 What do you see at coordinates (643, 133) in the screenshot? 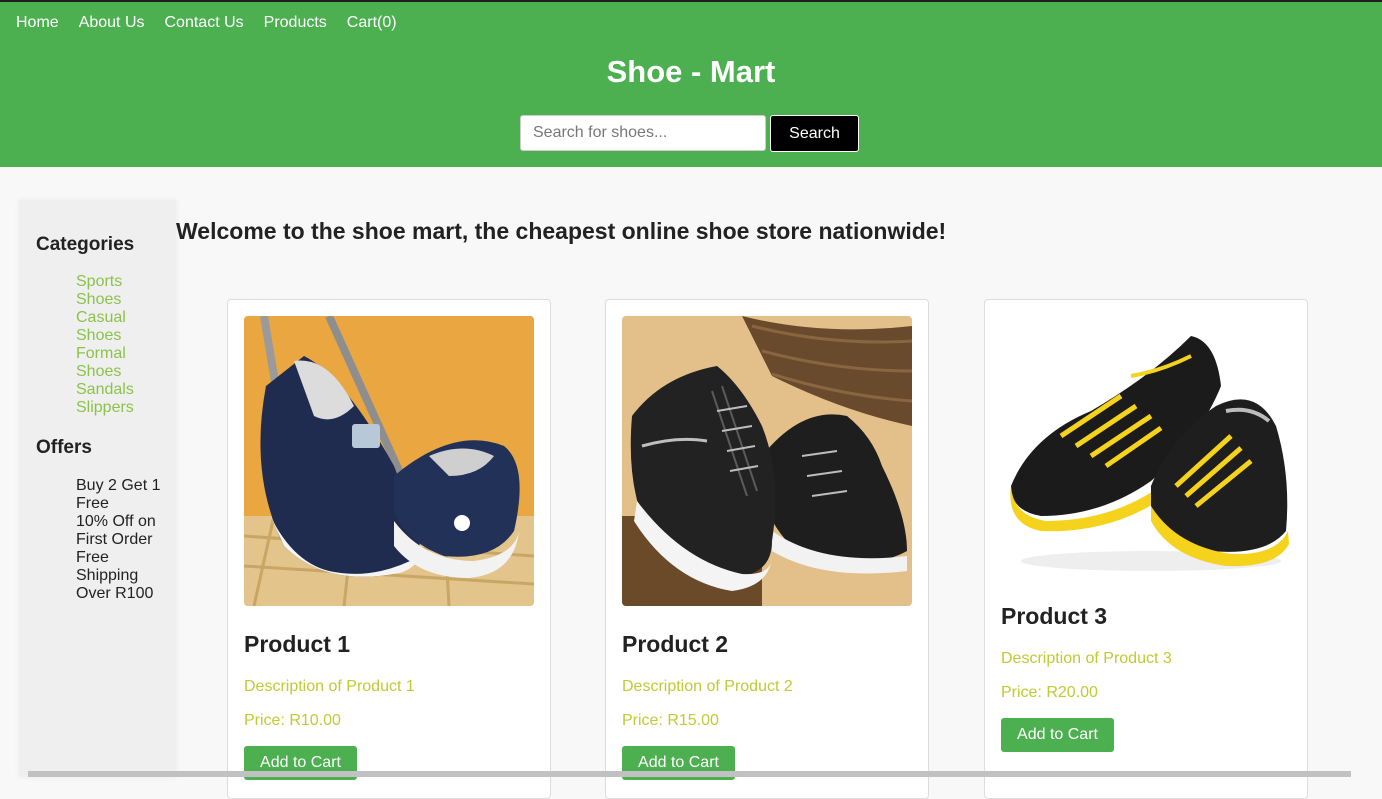
I see `search-input` at bounding box center [643, 133].